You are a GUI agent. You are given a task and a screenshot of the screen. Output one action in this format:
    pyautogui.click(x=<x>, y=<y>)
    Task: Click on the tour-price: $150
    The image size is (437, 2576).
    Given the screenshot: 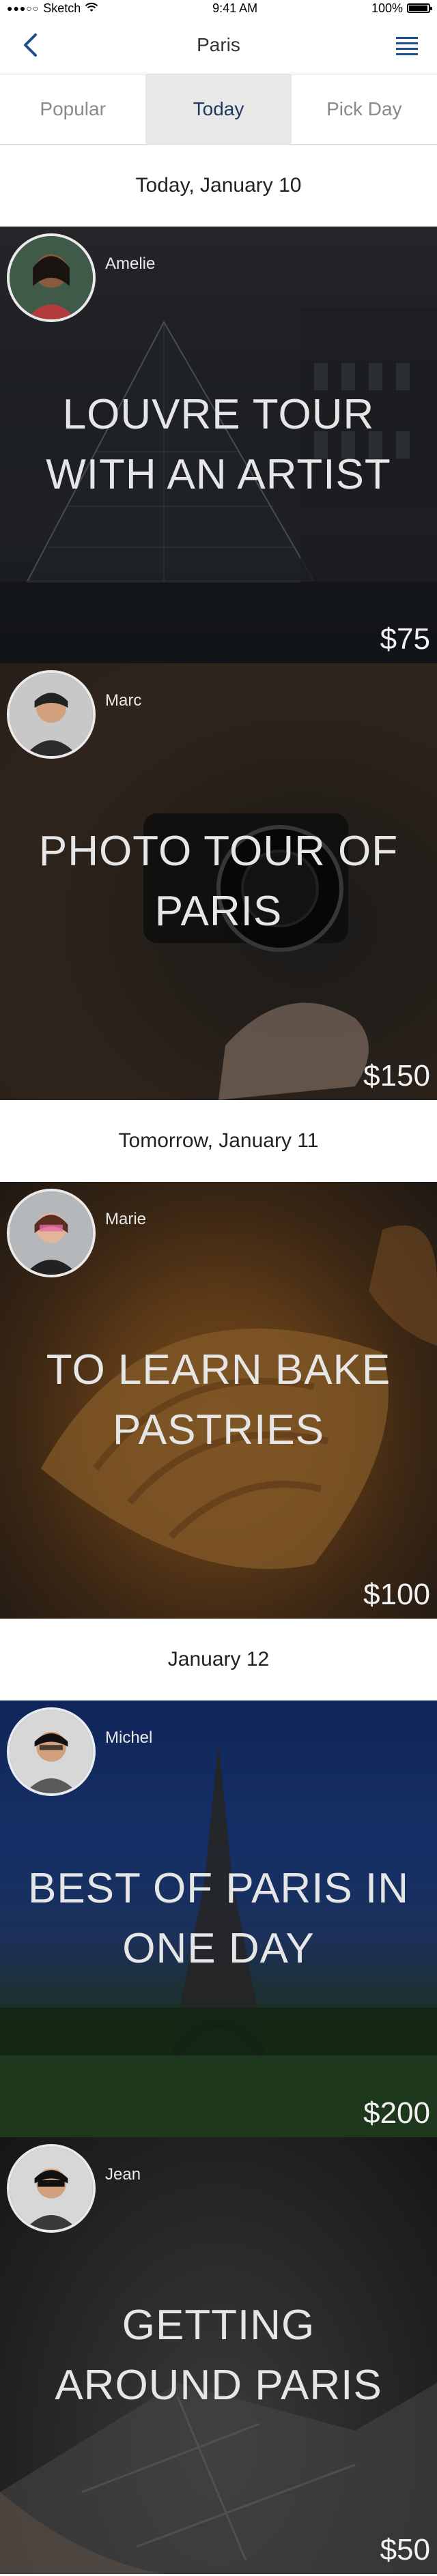 What is the action you would take?
    pyautogui.click(x=396, y=1075)
    